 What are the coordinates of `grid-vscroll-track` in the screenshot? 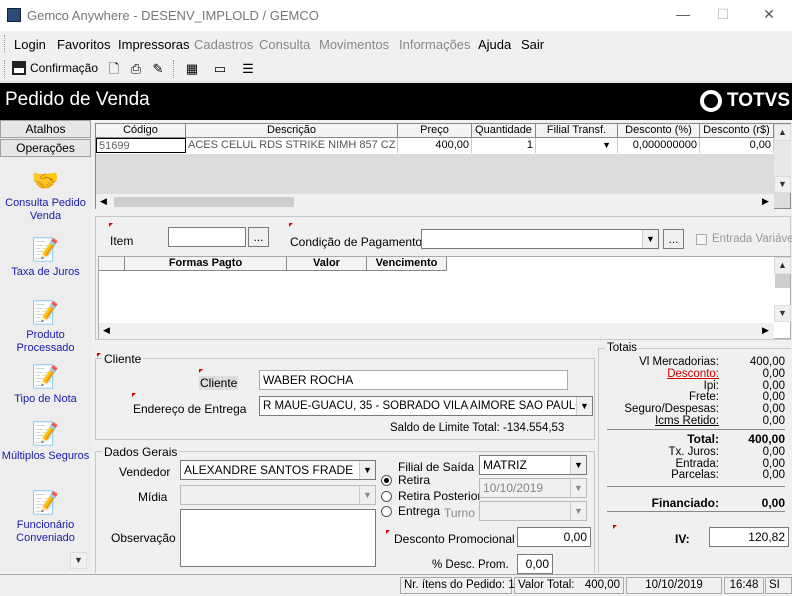 It's located at (782, 158).